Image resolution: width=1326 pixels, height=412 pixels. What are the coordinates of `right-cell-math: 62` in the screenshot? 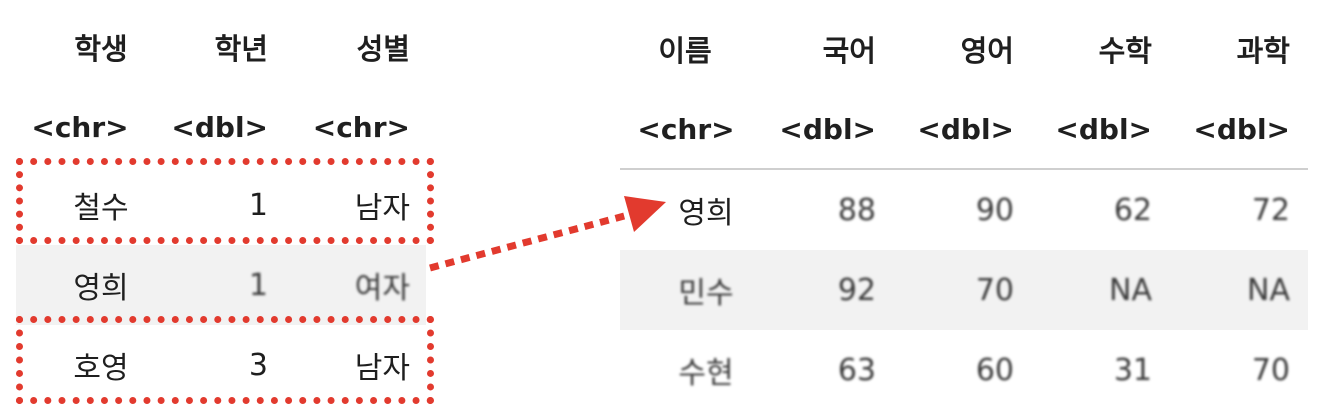 It's located at (1132, 210).